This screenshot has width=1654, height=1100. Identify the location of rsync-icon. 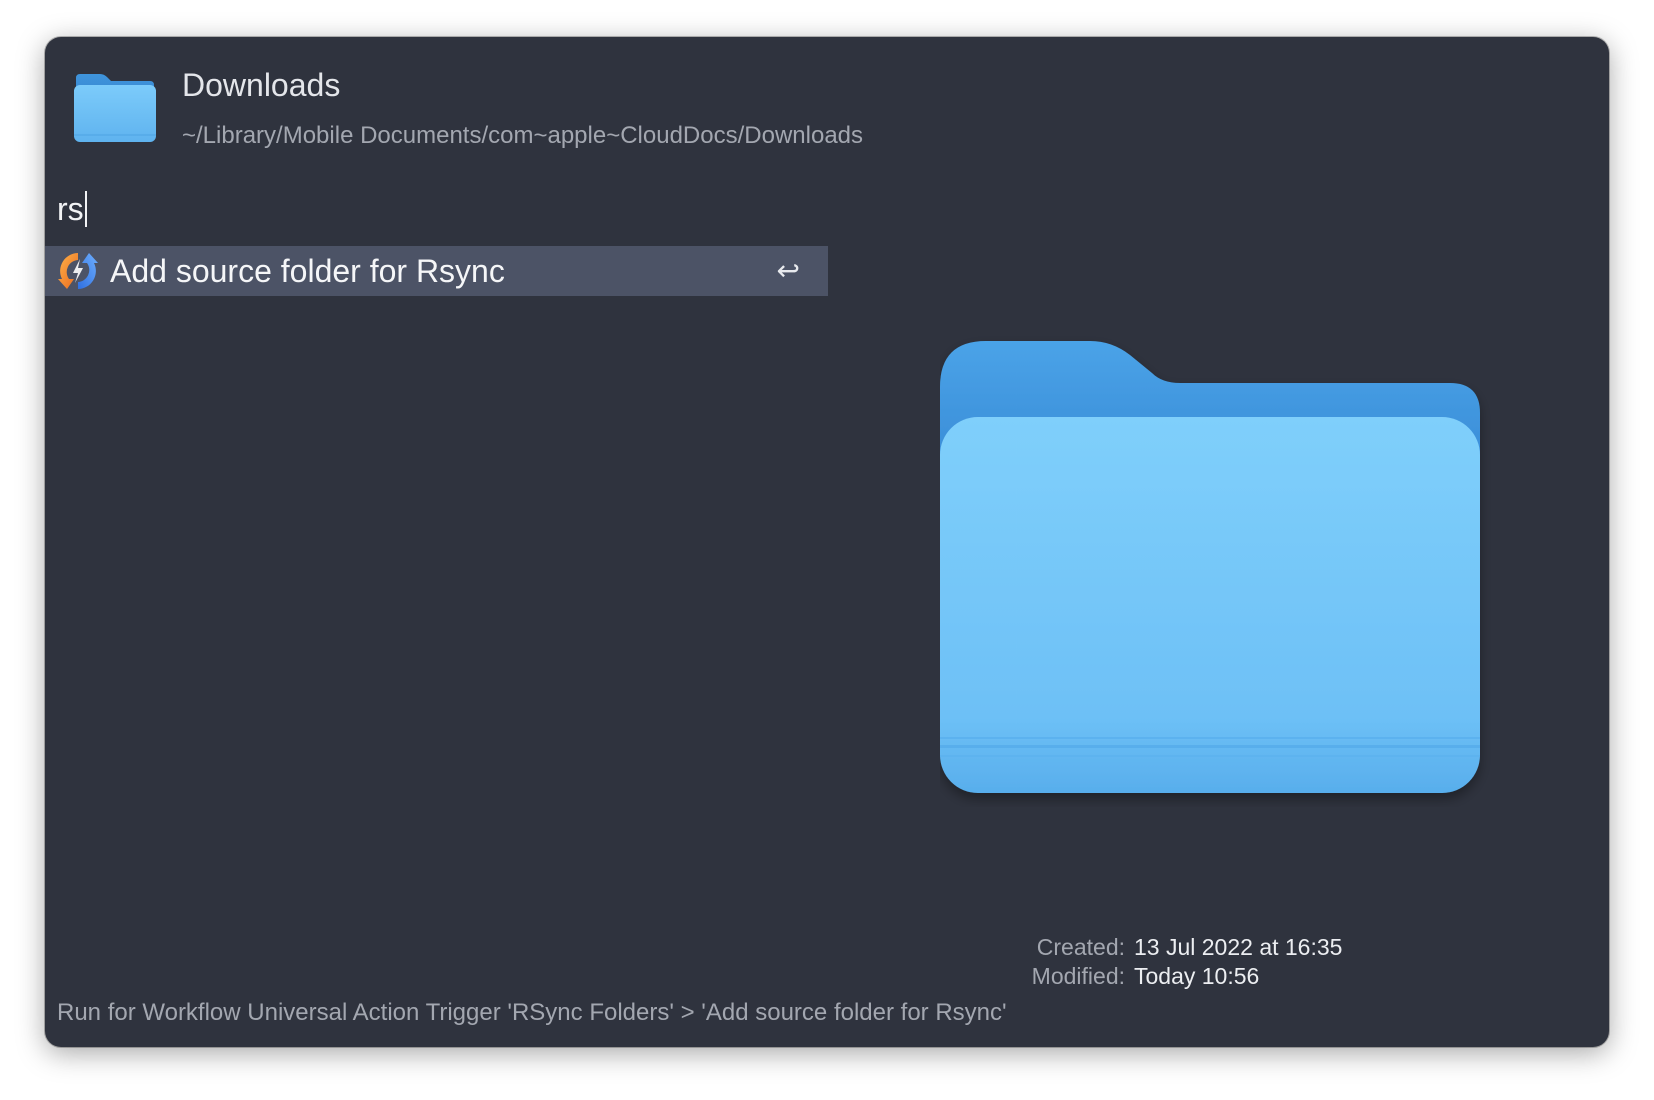
(78, 271).